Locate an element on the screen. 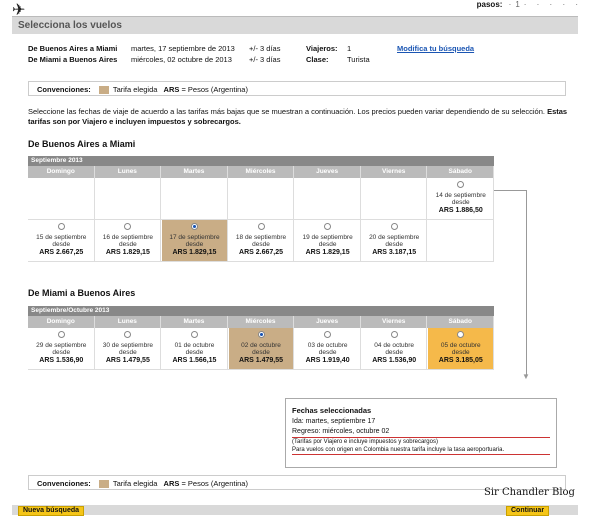  fare-cell: 20 de septiembre desde ARS 3.187,15 is located at coordinates (394, 240).